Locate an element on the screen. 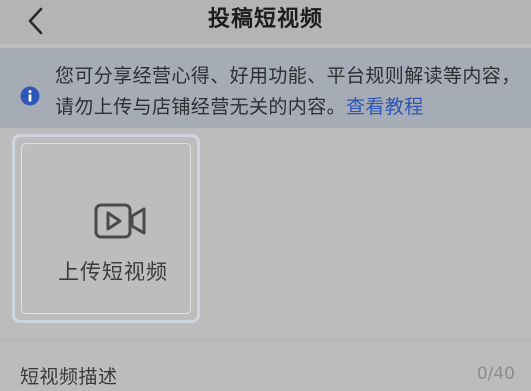 This screenshot has height=391, width=531. tutorial-link: 查看教程 is located at coordinates (385, 107).